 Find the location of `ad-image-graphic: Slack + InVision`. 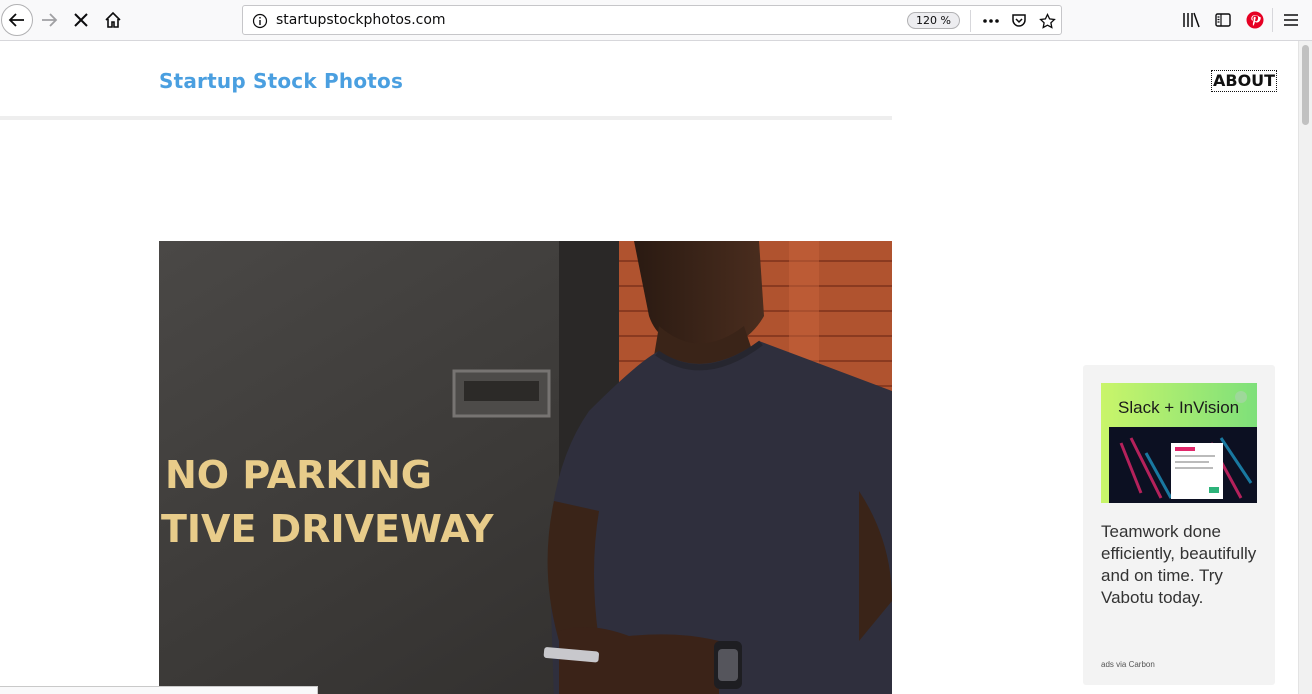

ad-image-graphic: Slack + InVision is located at coordinates (1179, 443).